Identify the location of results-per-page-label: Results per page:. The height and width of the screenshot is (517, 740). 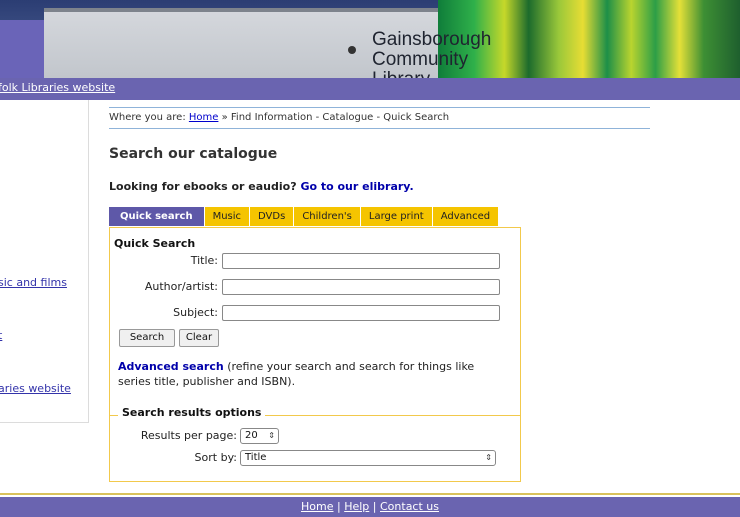
(188, 435).